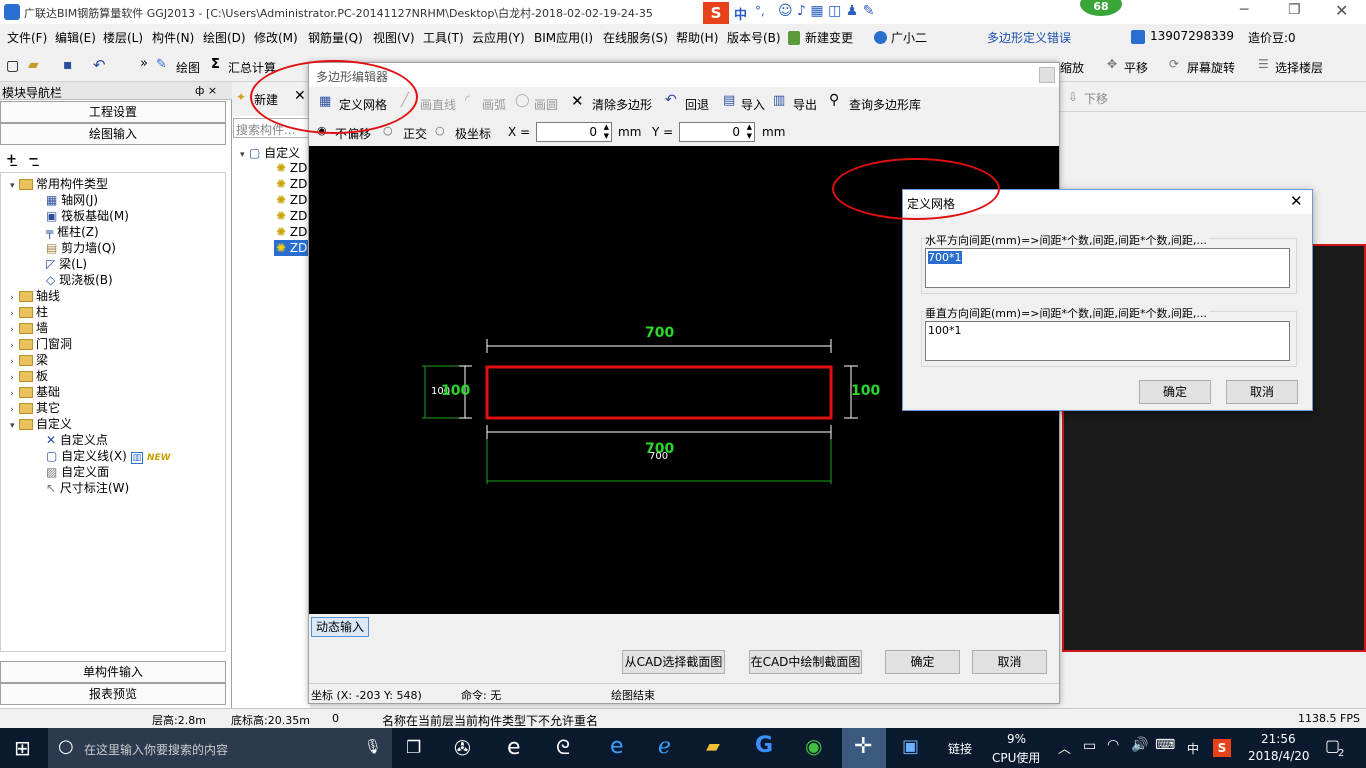 This screenshot has height=768, width=1366. What do you see at coordinates (1222, 748) in the screenshot?
I see `sogou-tray-icon: S` at bounding box center [1222, 748].